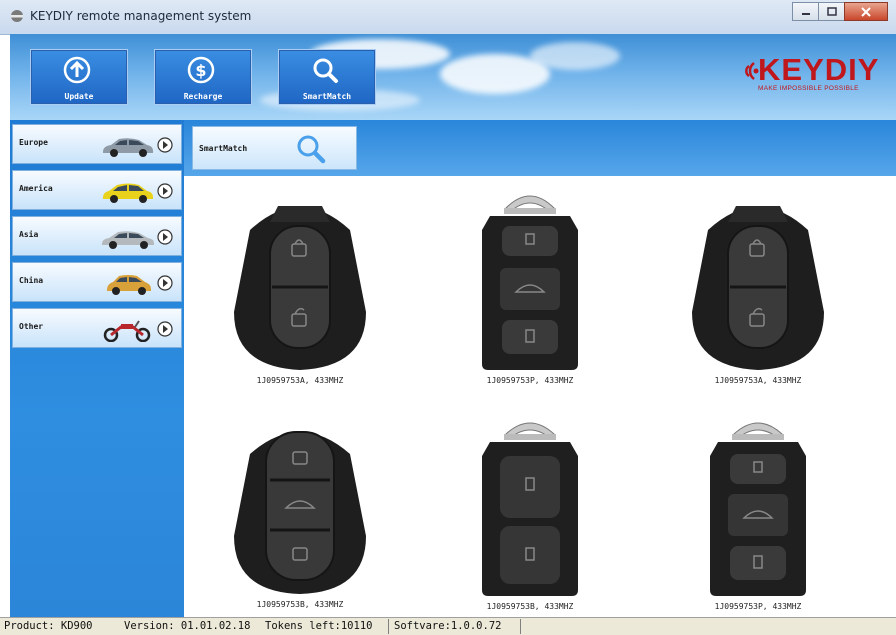  What do you see at coordinates (274, 148) in the screenshot?
I see `tab-smartmatch: SmartMatch` at bounding box center [274, 148].